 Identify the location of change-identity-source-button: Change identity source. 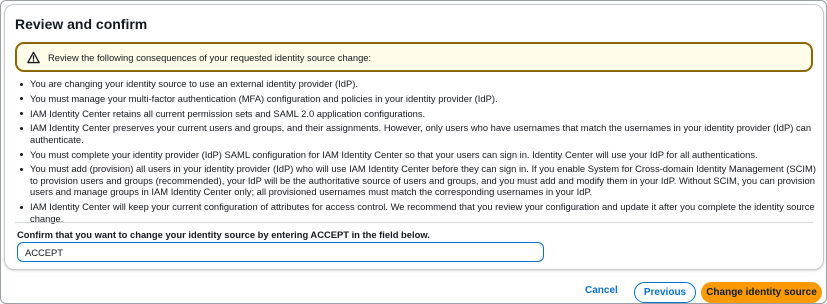
(761, 292).